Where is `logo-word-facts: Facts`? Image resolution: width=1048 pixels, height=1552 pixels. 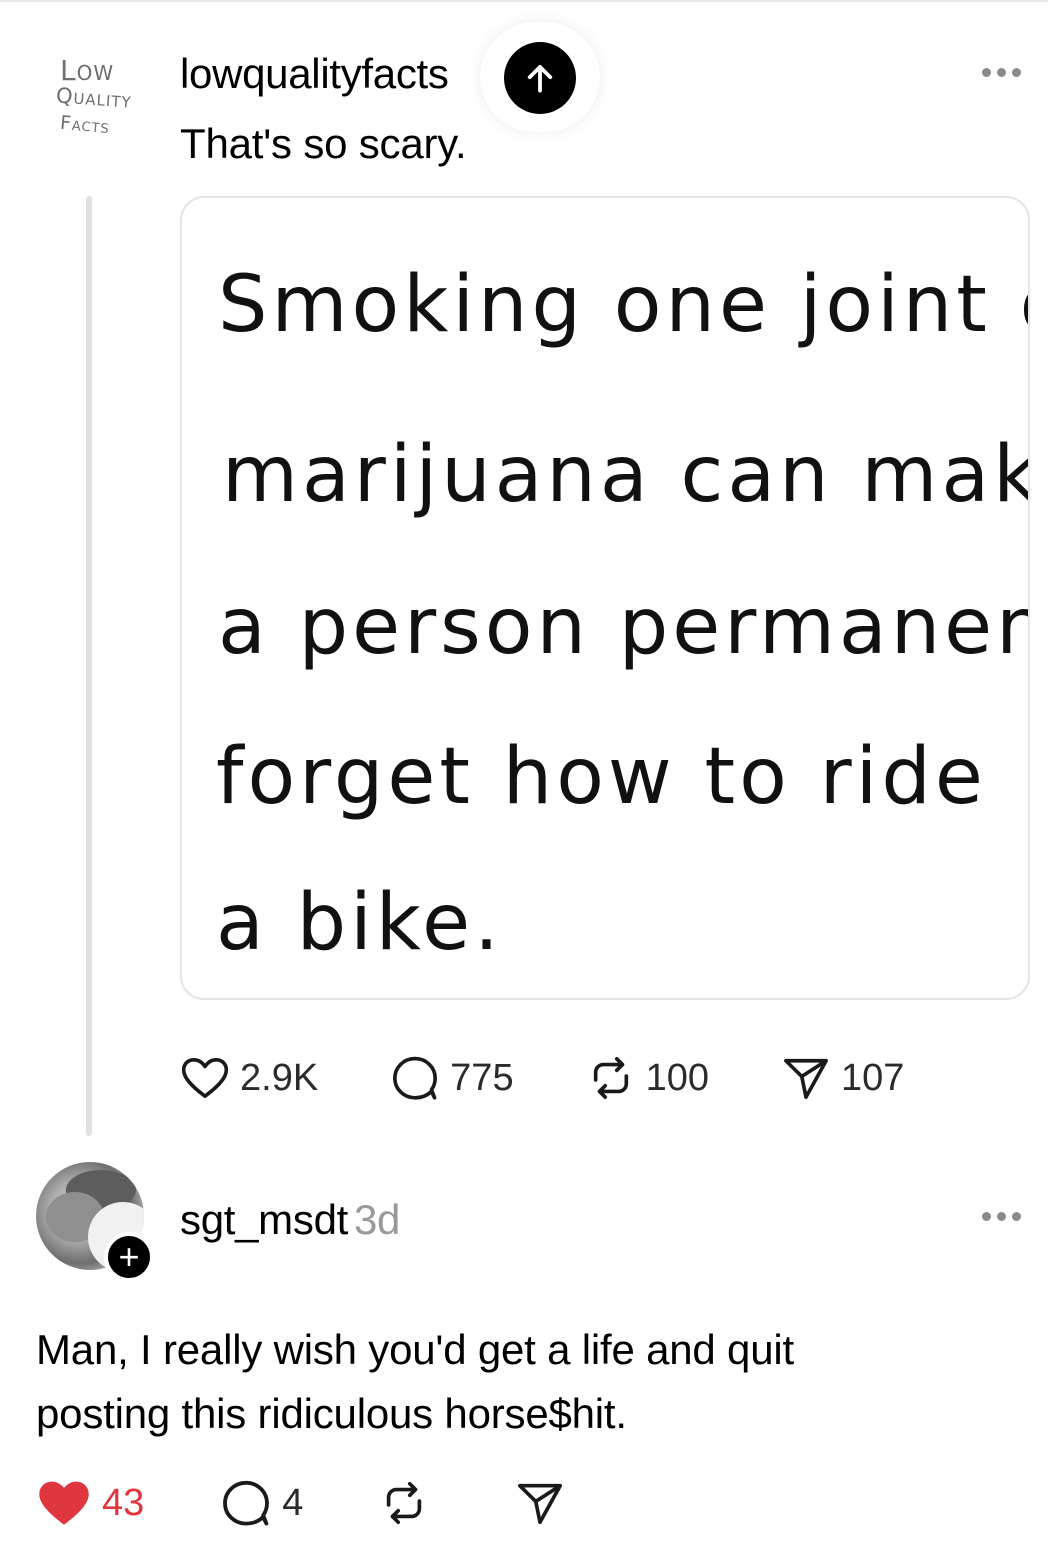 logo-word-facts: Facts is located at coordinates (85, 125).